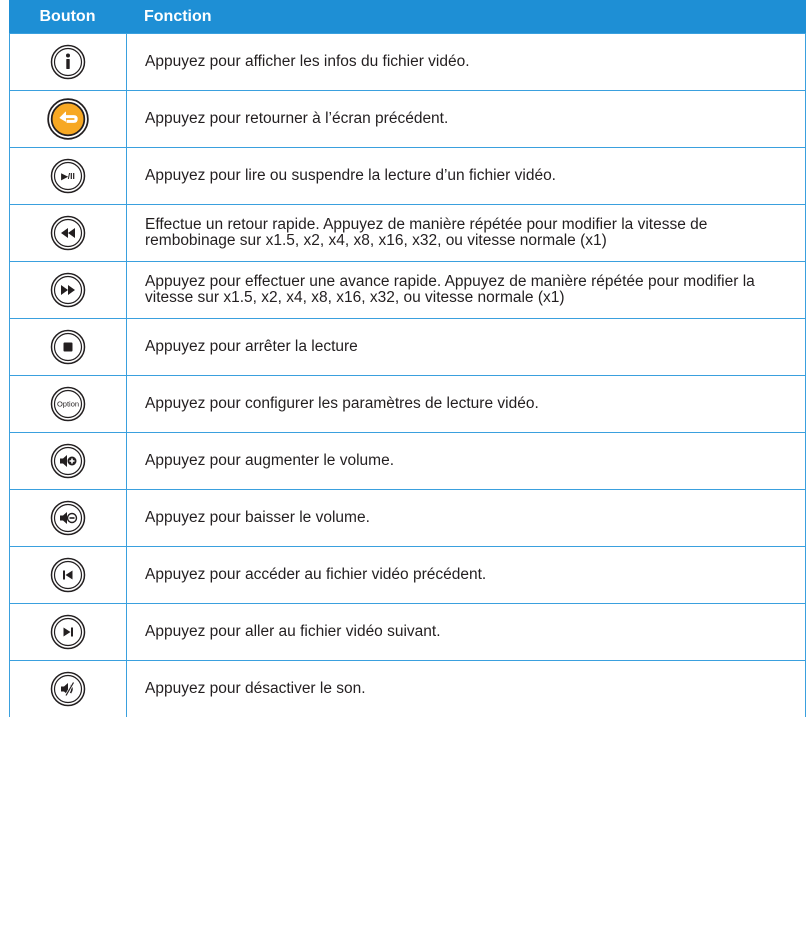 The width and height of the screenshot is (806, 946). I want to click on stop-icon, so click(68, 347).